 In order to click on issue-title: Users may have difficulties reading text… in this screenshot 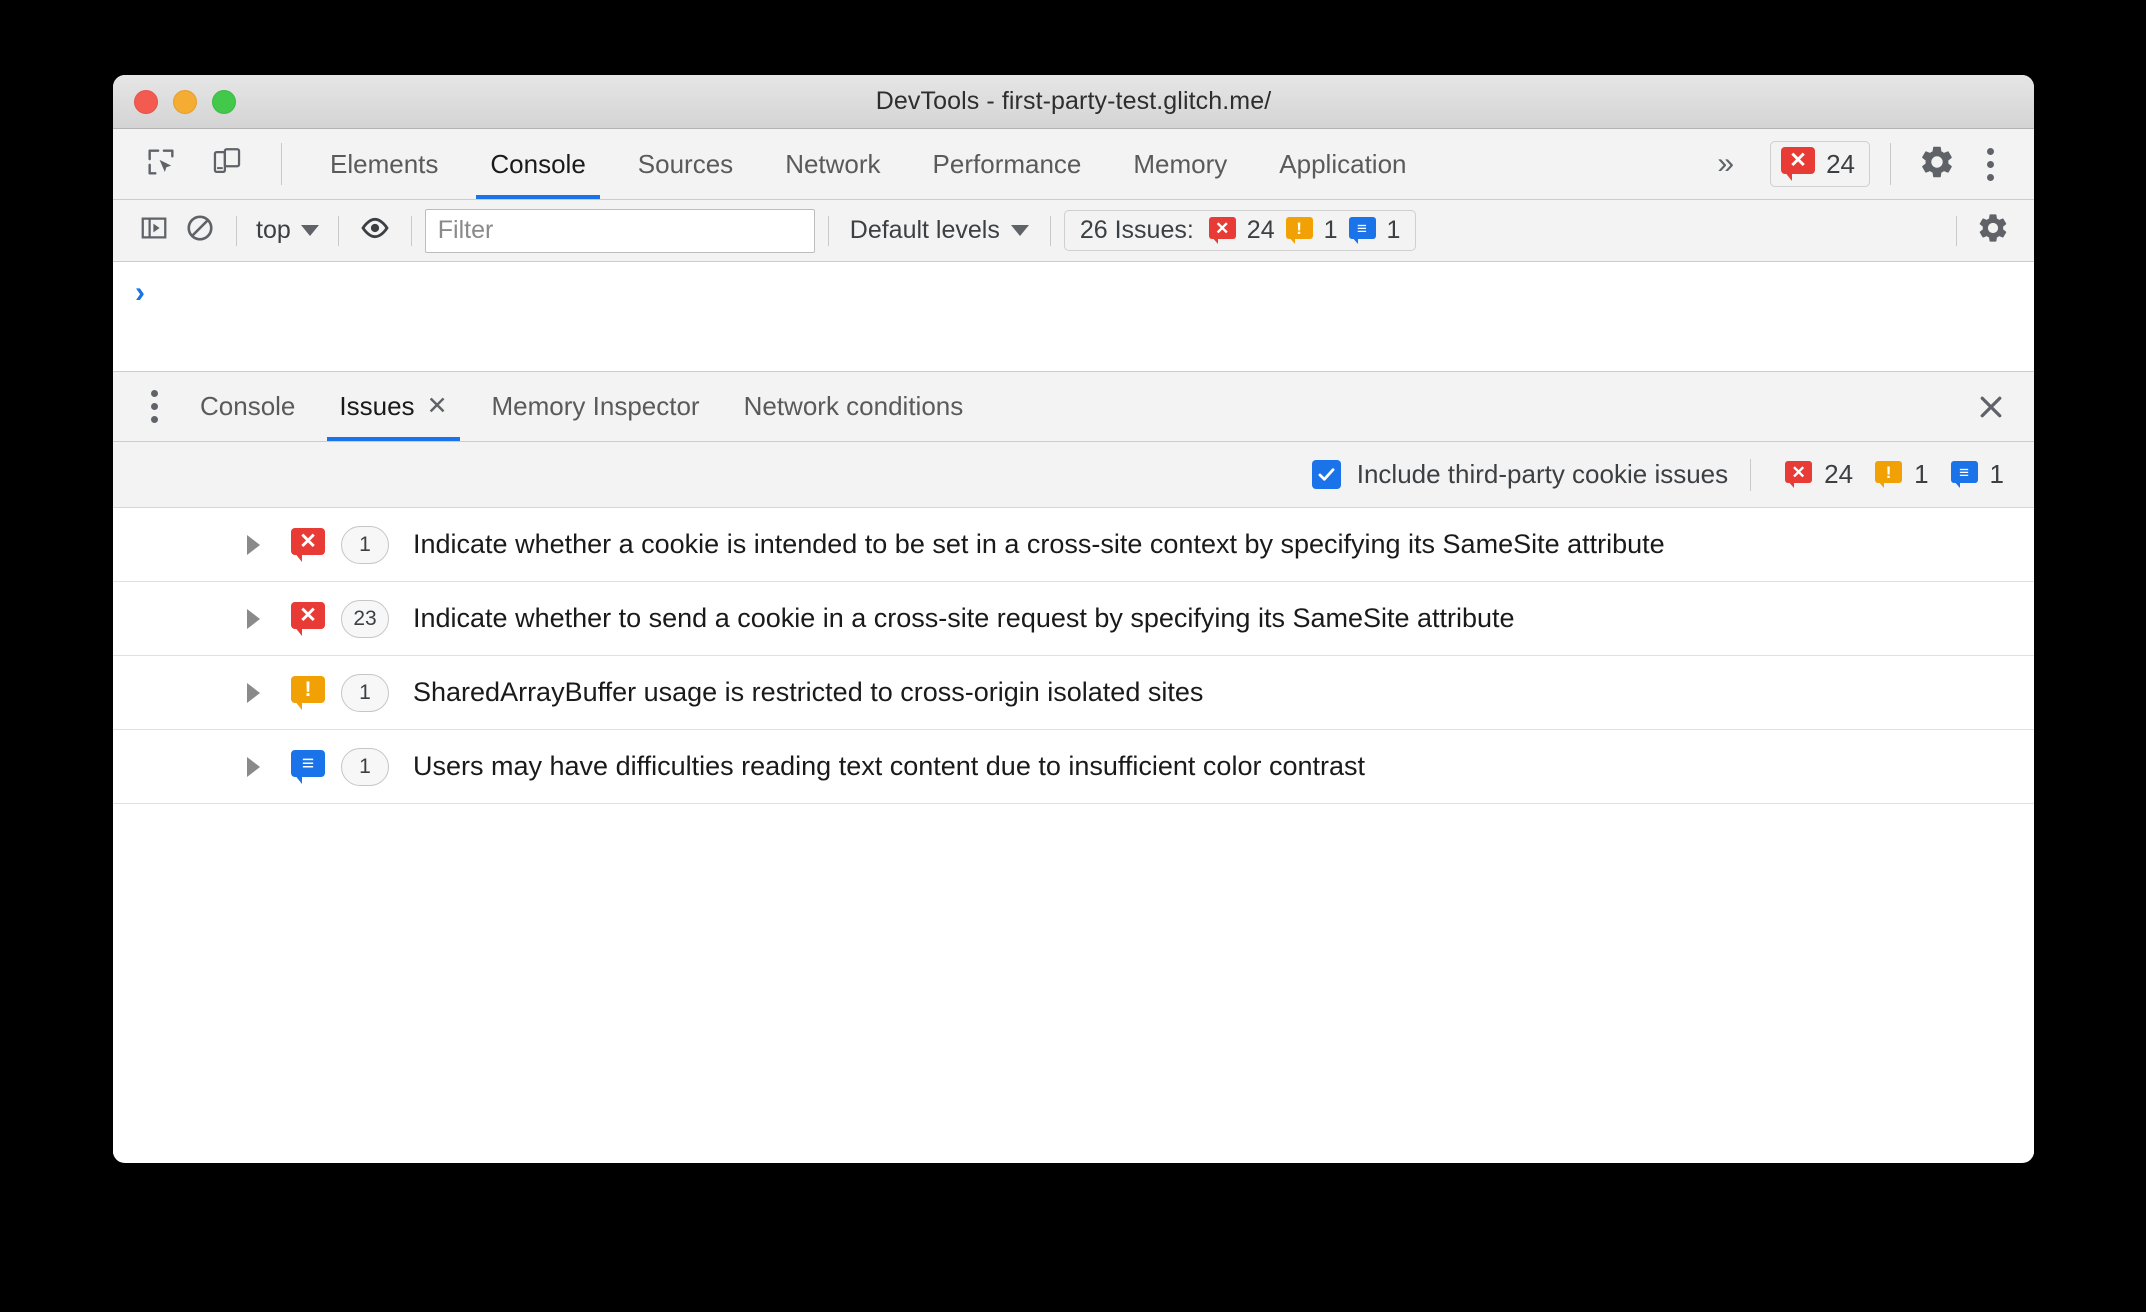, I will do `click(889, 766)`.